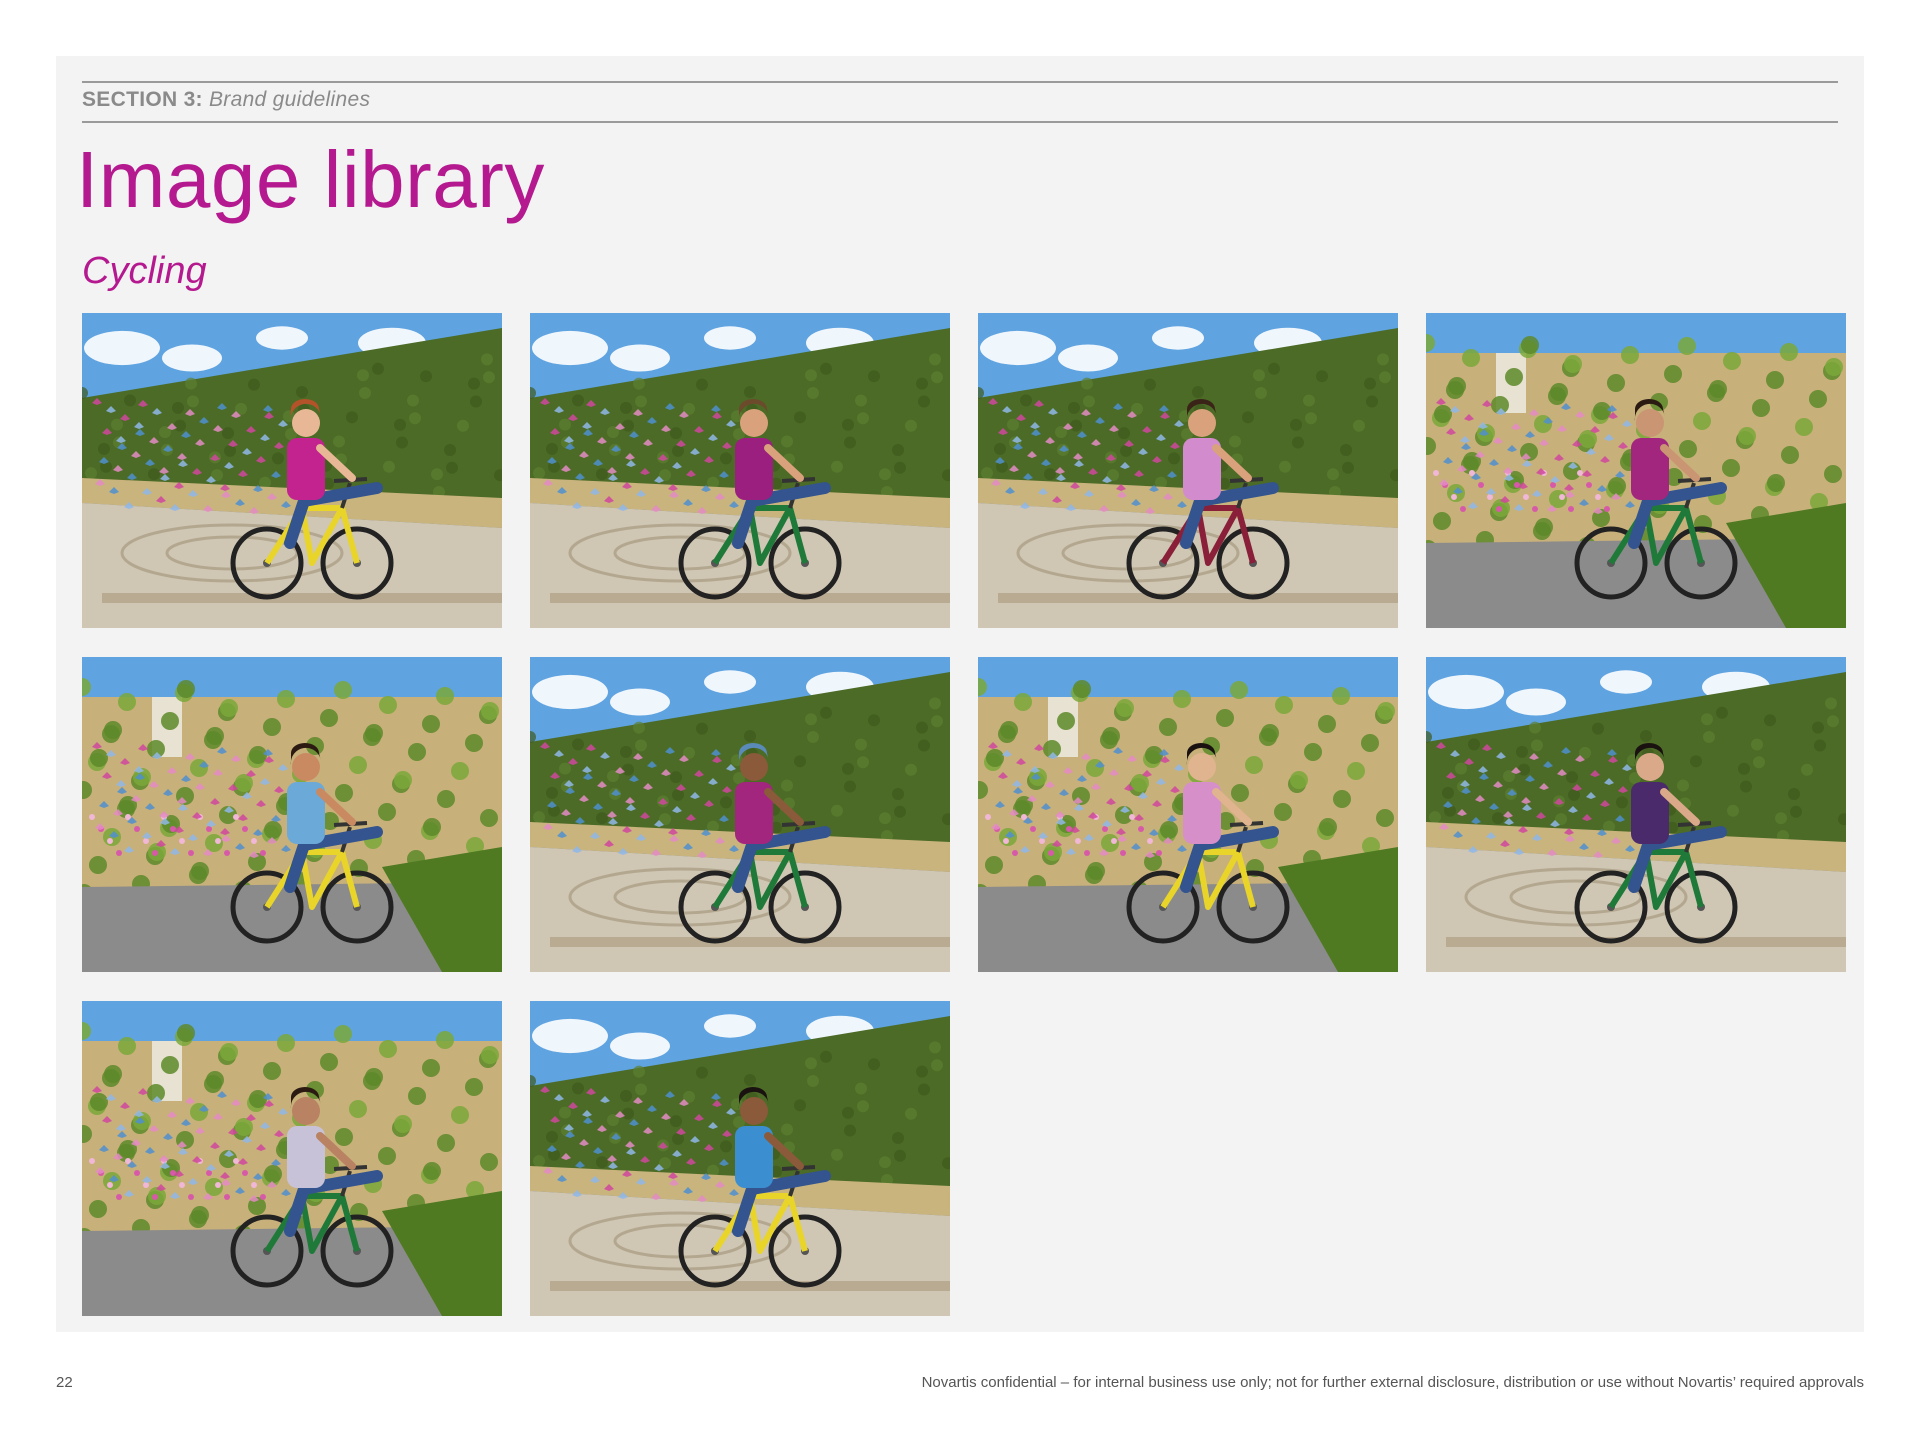 This screenshot has width=1920, height=1440. I want to click on header-rule-bottom, so click(960, 122).